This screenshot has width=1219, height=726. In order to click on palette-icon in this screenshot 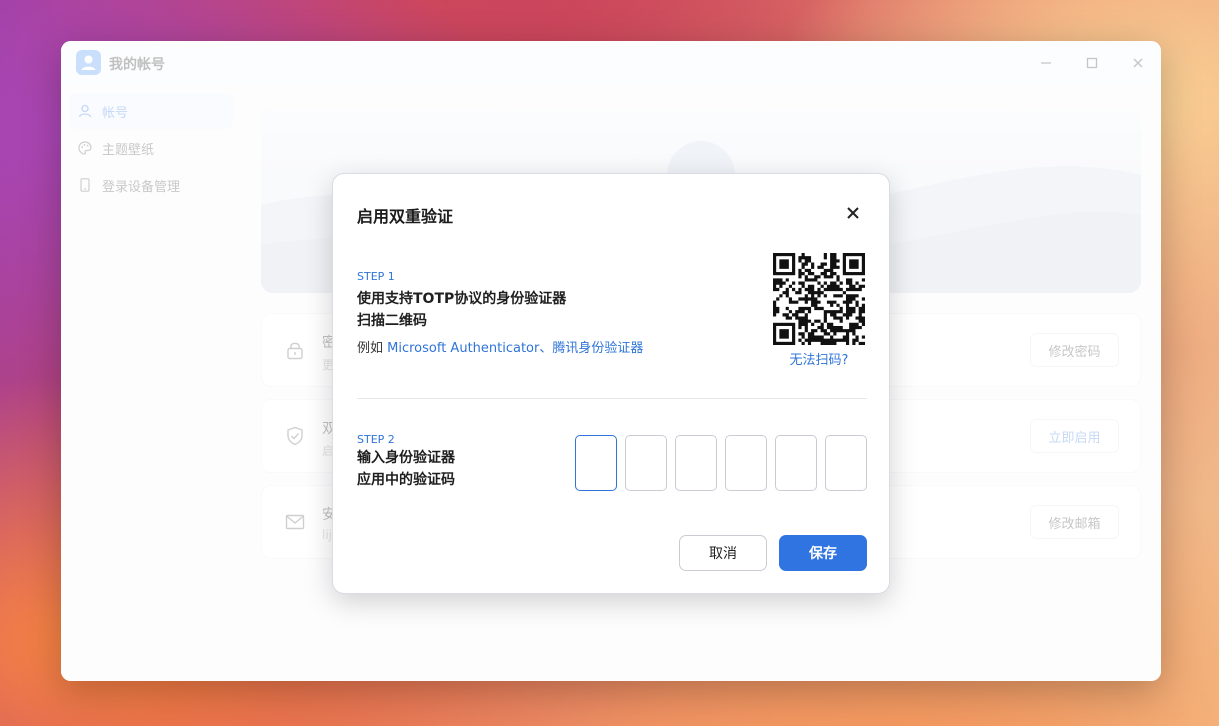, I will do `click(85, 148)`.